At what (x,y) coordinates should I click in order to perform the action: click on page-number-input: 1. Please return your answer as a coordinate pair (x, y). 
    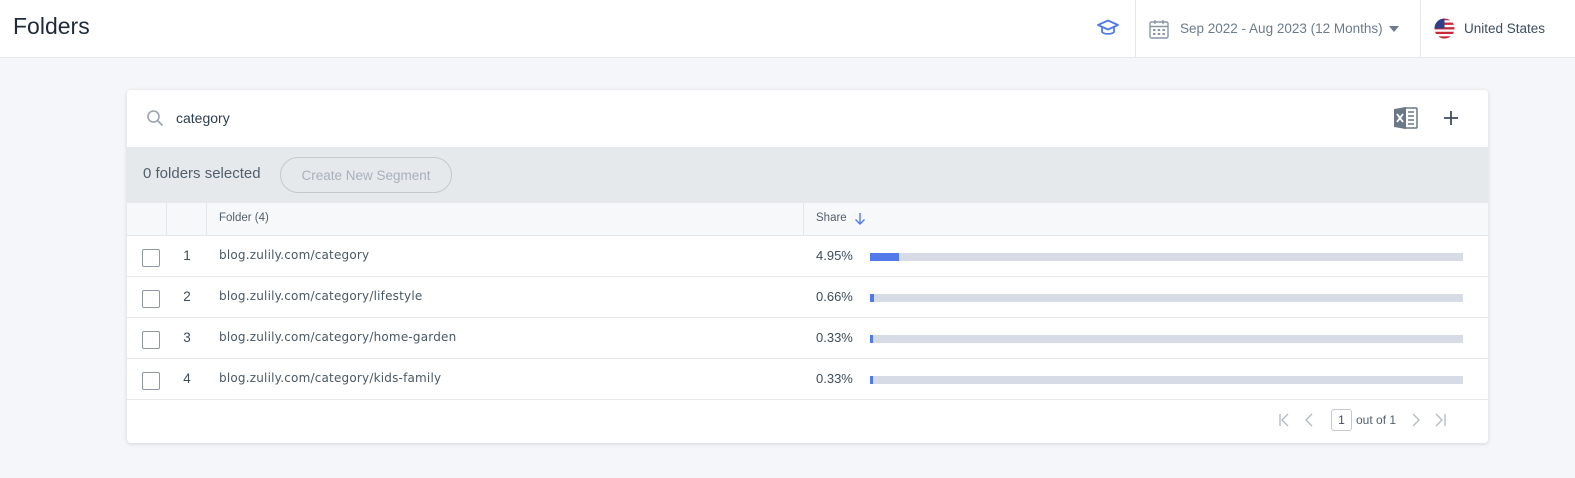
    Looking at the image, I should click on (1341, 420).